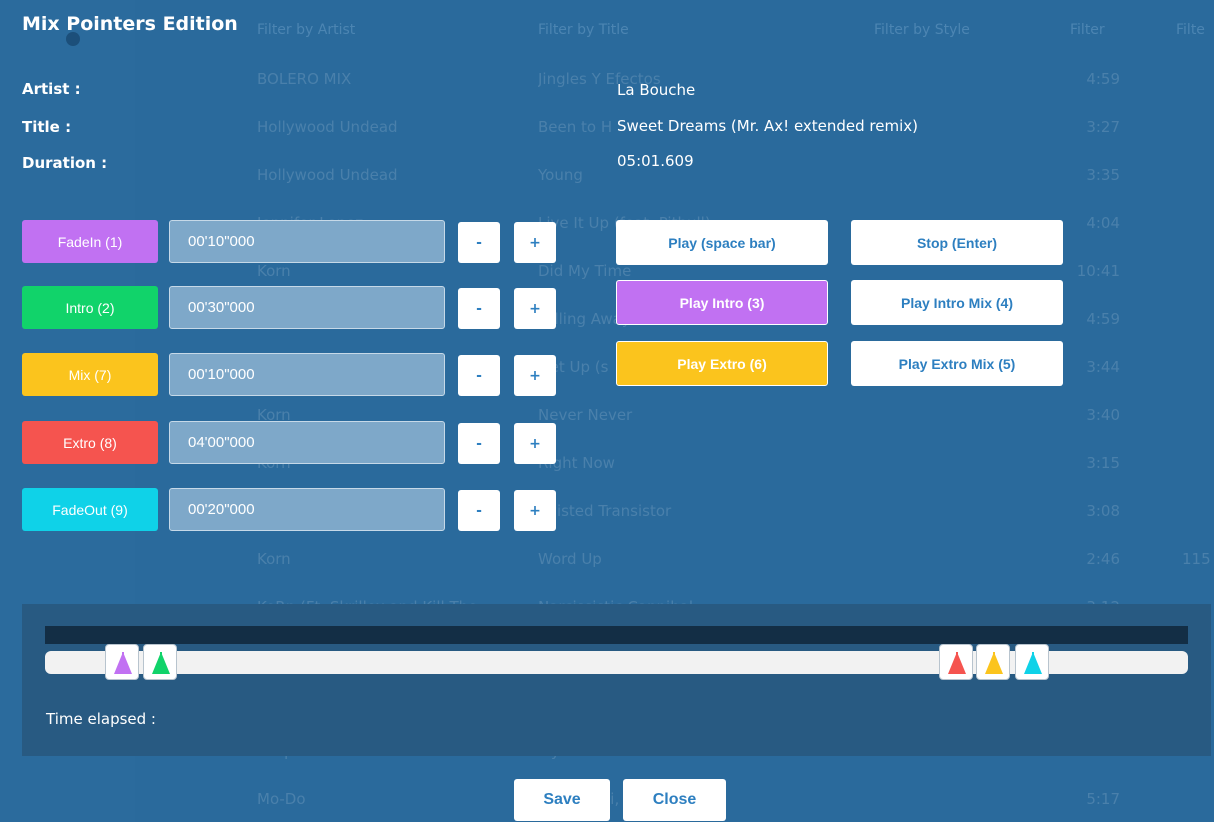 The width and height of the screenshot is (1214, 822). What do you see at coordinates (479, 242) in the screenshot?
I see `fadein-decrease-button: -` at bounding box center [479, 242].